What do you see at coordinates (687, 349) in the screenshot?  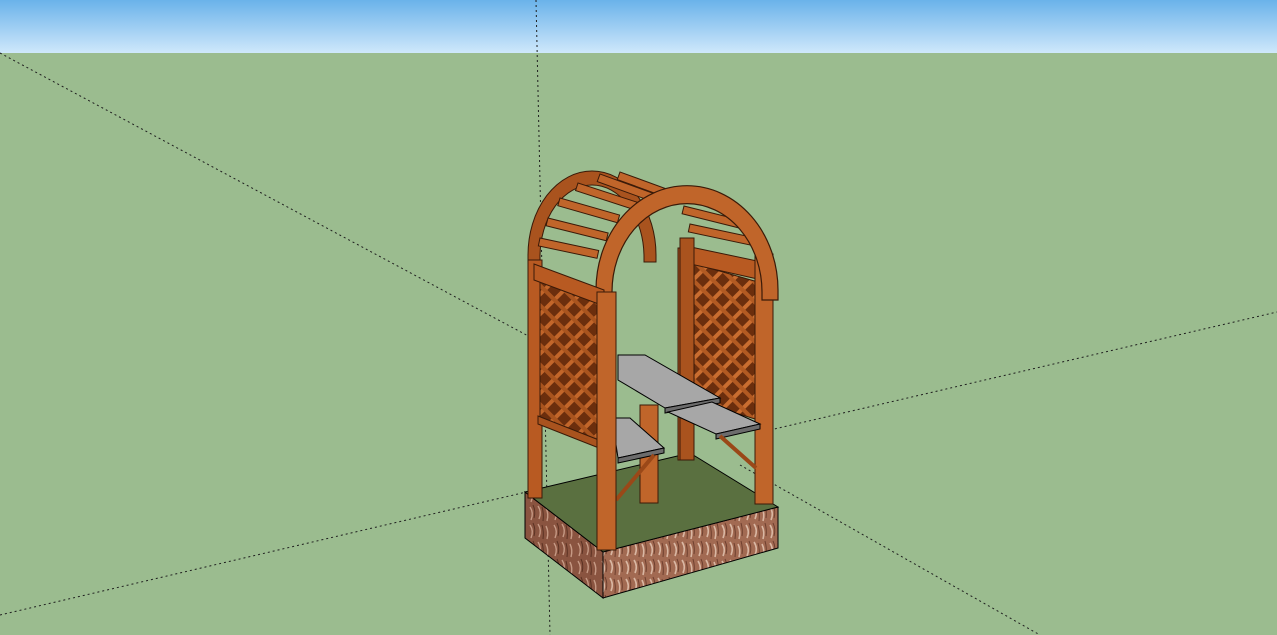 I see `right-back-post` at bounding box center [687, 349].